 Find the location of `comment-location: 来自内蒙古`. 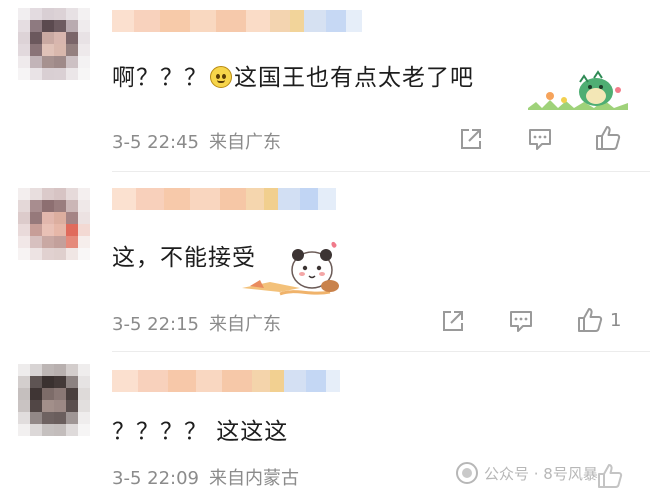

comment-location: 来自内蒙古 is located at coordinates (254, 478).